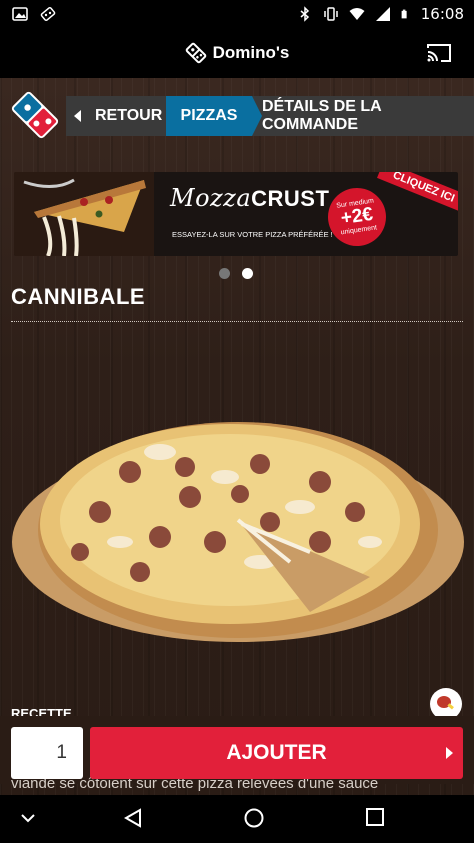 This screenshot has height=843, width=474. I want to click on breadcrumb: RETOUR PIZZAS DÉTAILS DE LA COMMANDE, so click(270, 116).